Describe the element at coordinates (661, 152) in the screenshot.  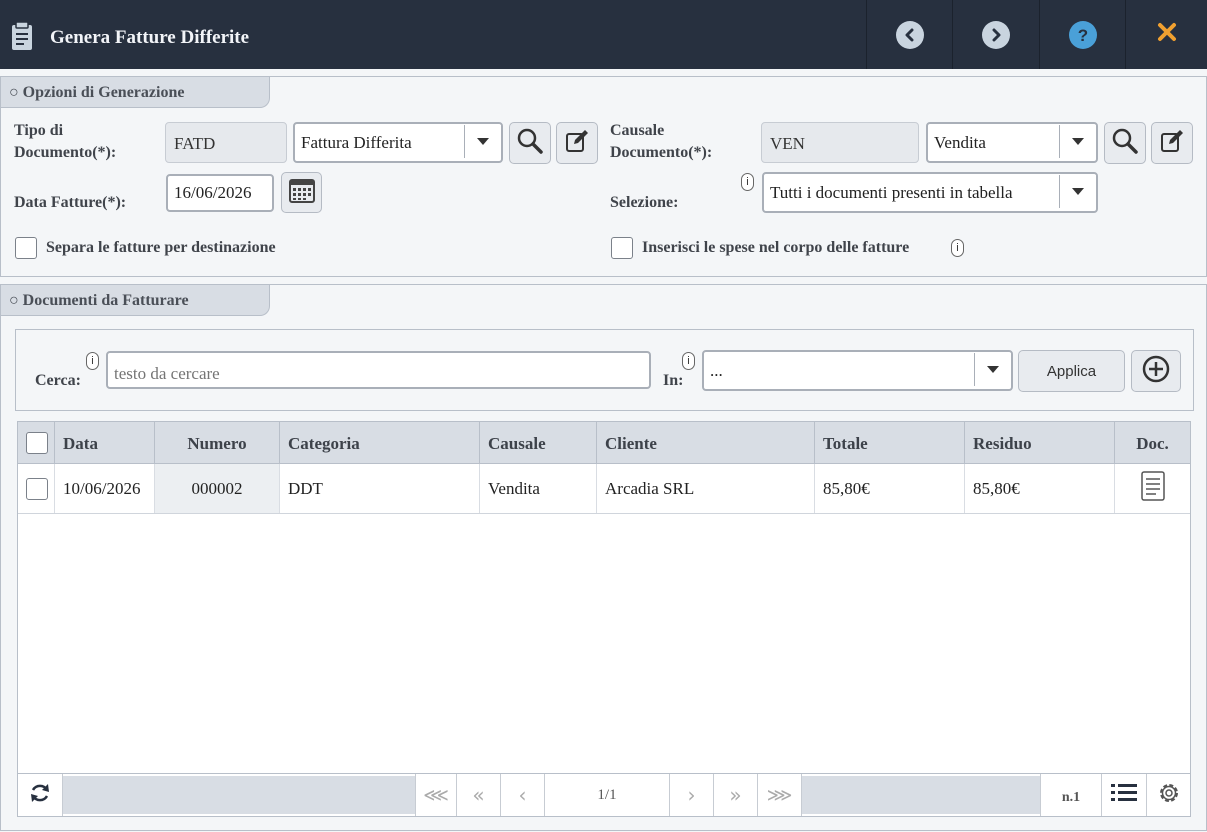
I see `causale-documento-label-line2: Documento(*):` at that location.